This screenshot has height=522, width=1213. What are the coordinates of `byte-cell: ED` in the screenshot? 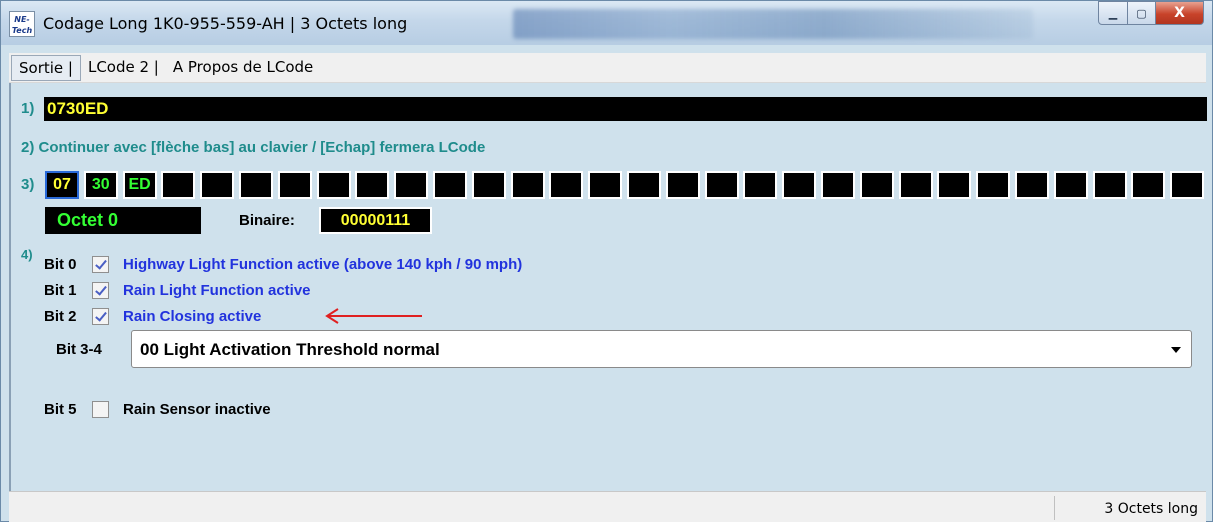 It's located at (139, 185).